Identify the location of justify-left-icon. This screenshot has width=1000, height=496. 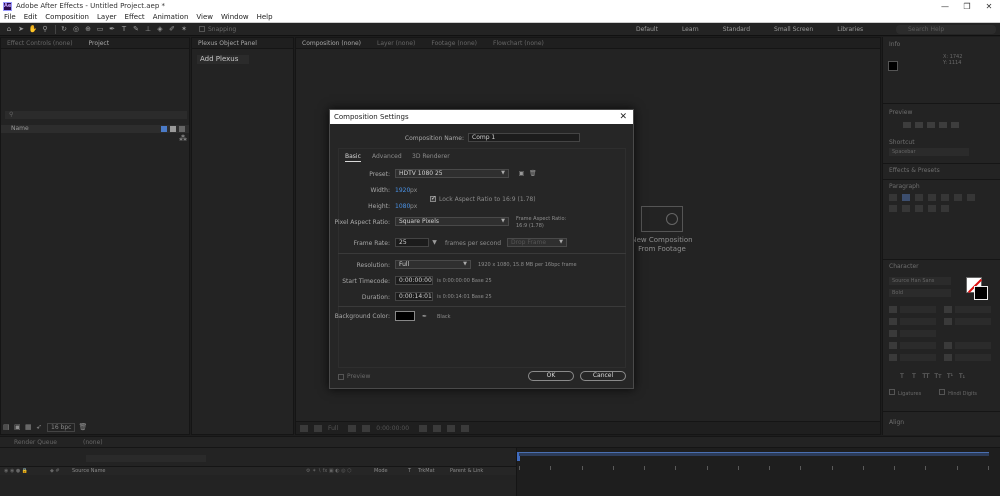
(932, 197).